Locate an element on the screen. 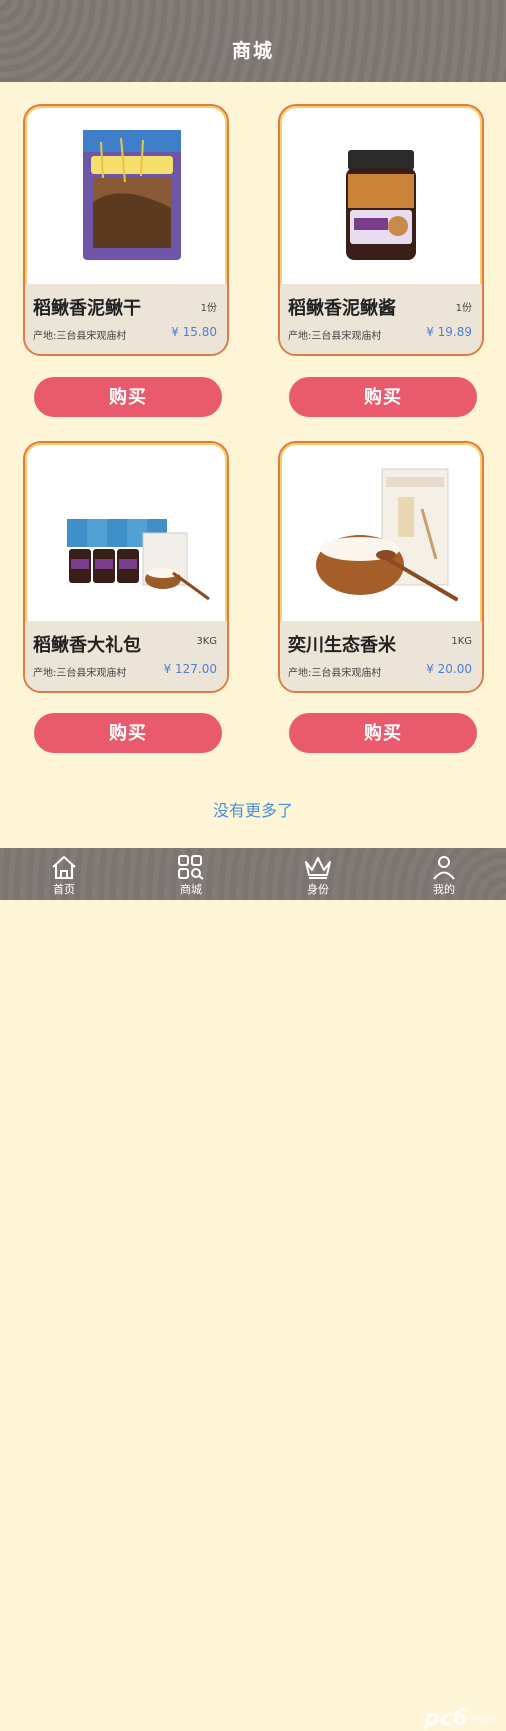  product-info: 奕川生态香米 1KG 产地:三台县宋观庙村 ¥ 20.00 is located at coordinates (381, 656).